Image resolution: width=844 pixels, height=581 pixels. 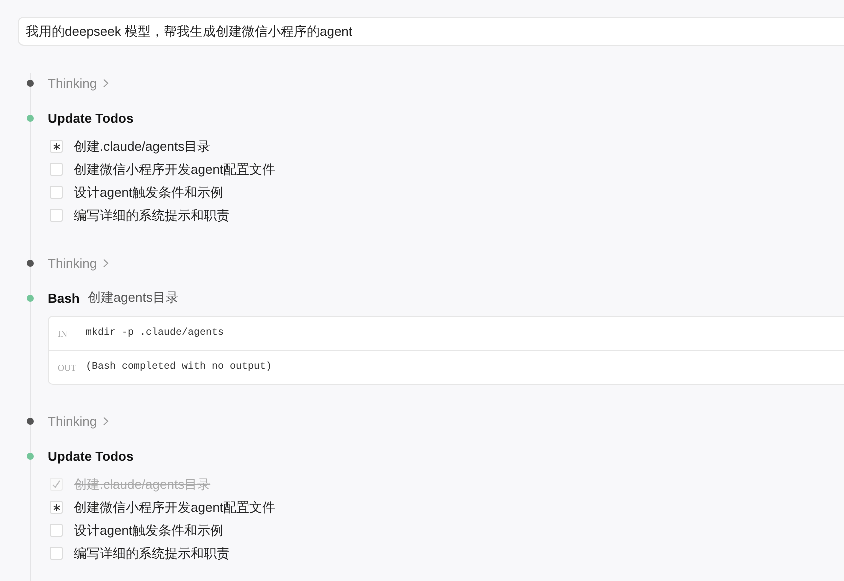 What do you see at coordinates (133, 298) in the screenshot?
I see `step-description: 创建agents目录` at bounding box center [133, 298].